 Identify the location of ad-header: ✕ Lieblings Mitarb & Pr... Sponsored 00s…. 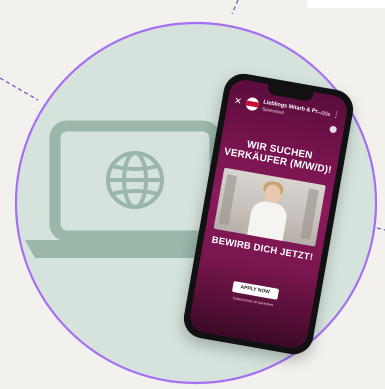
(286, 113).